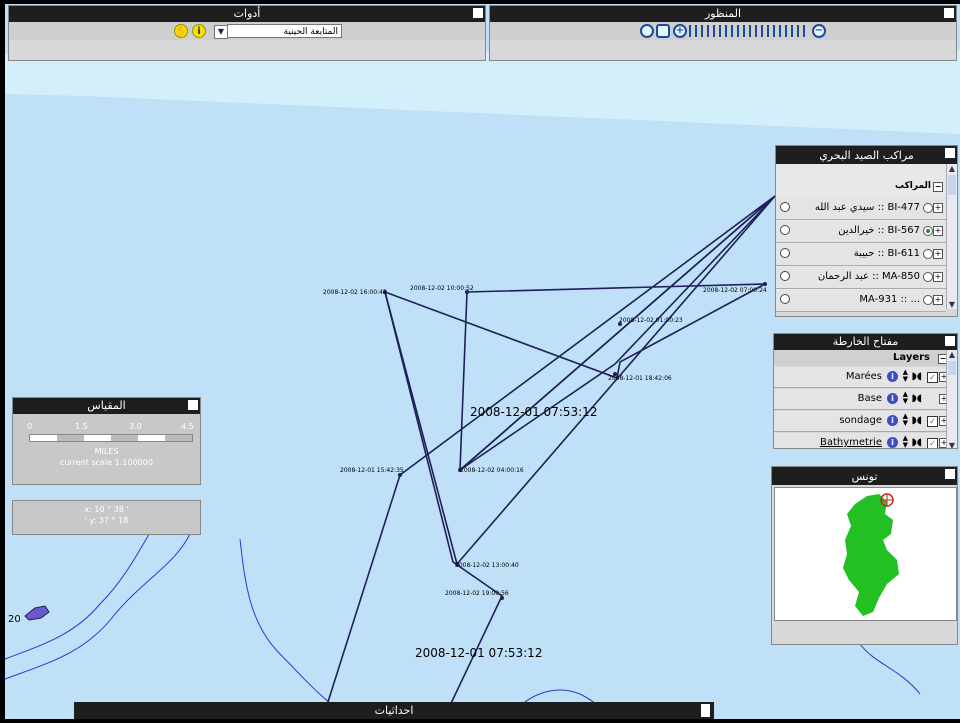  I want to click on layer-name: Marées, so click(863, 376).